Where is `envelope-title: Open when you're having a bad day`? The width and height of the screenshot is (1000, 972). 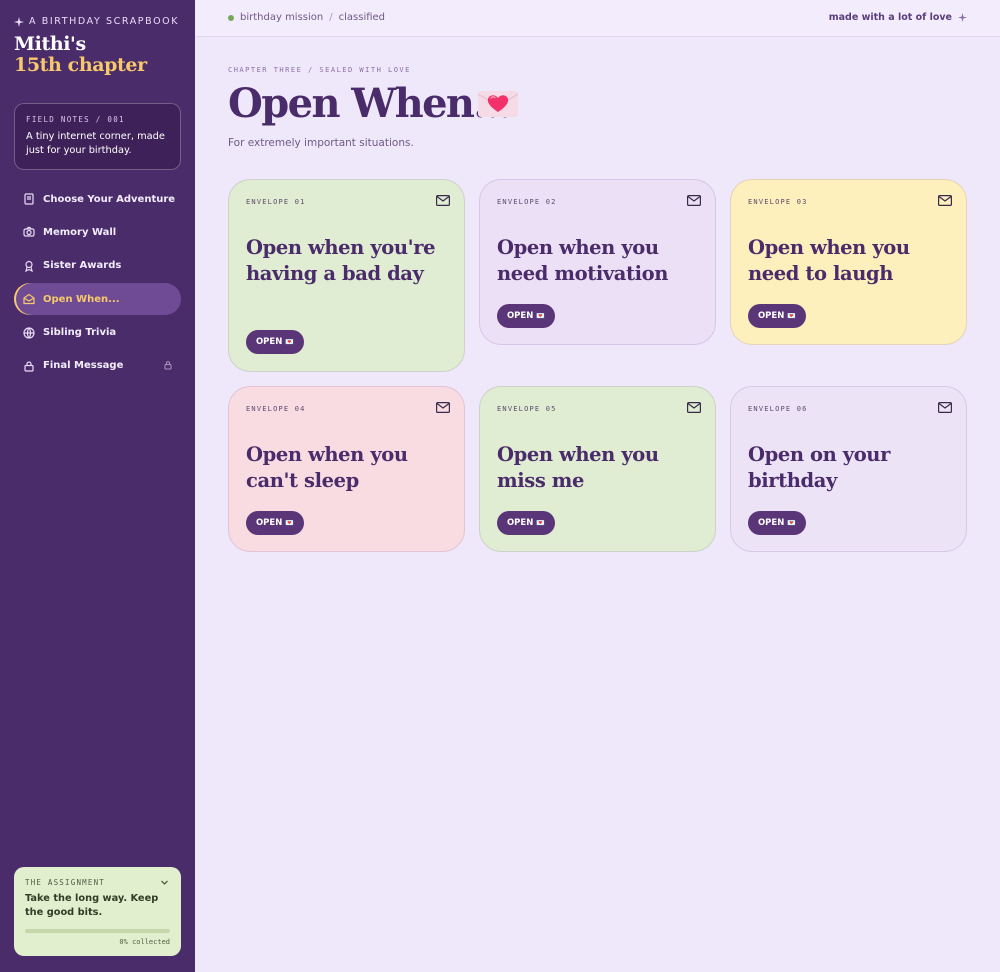 envelope-title: Open when you're having a bad day is located at coordinates (341, 260).